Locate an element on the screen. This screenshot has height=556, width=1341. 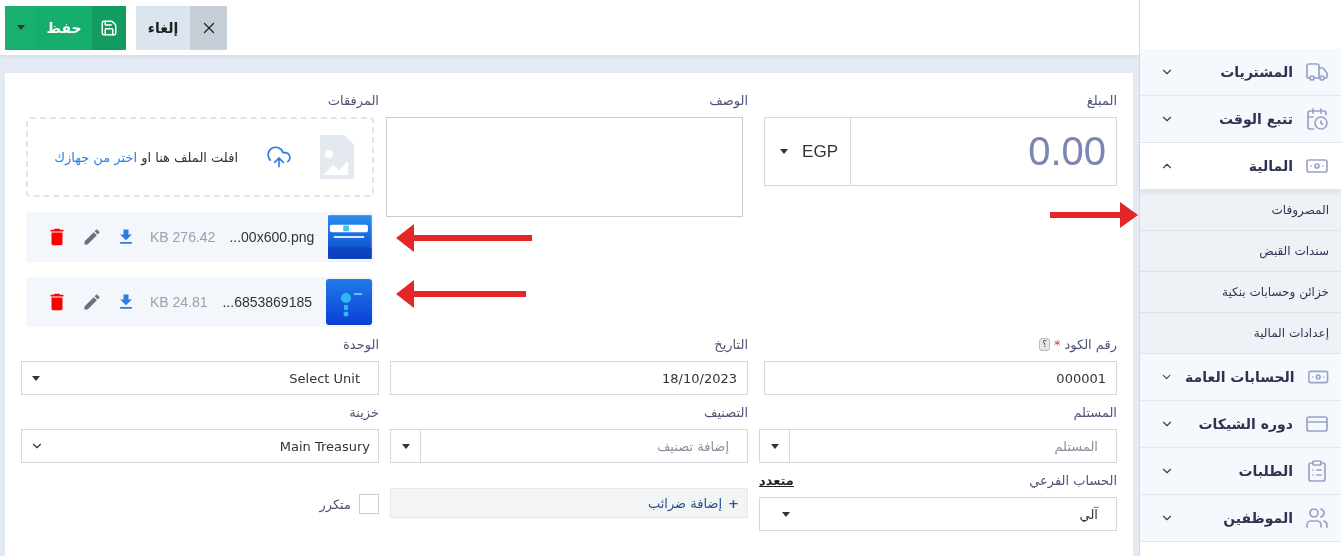
file-name: ...00x600.png is located at coordinates (272, 237).